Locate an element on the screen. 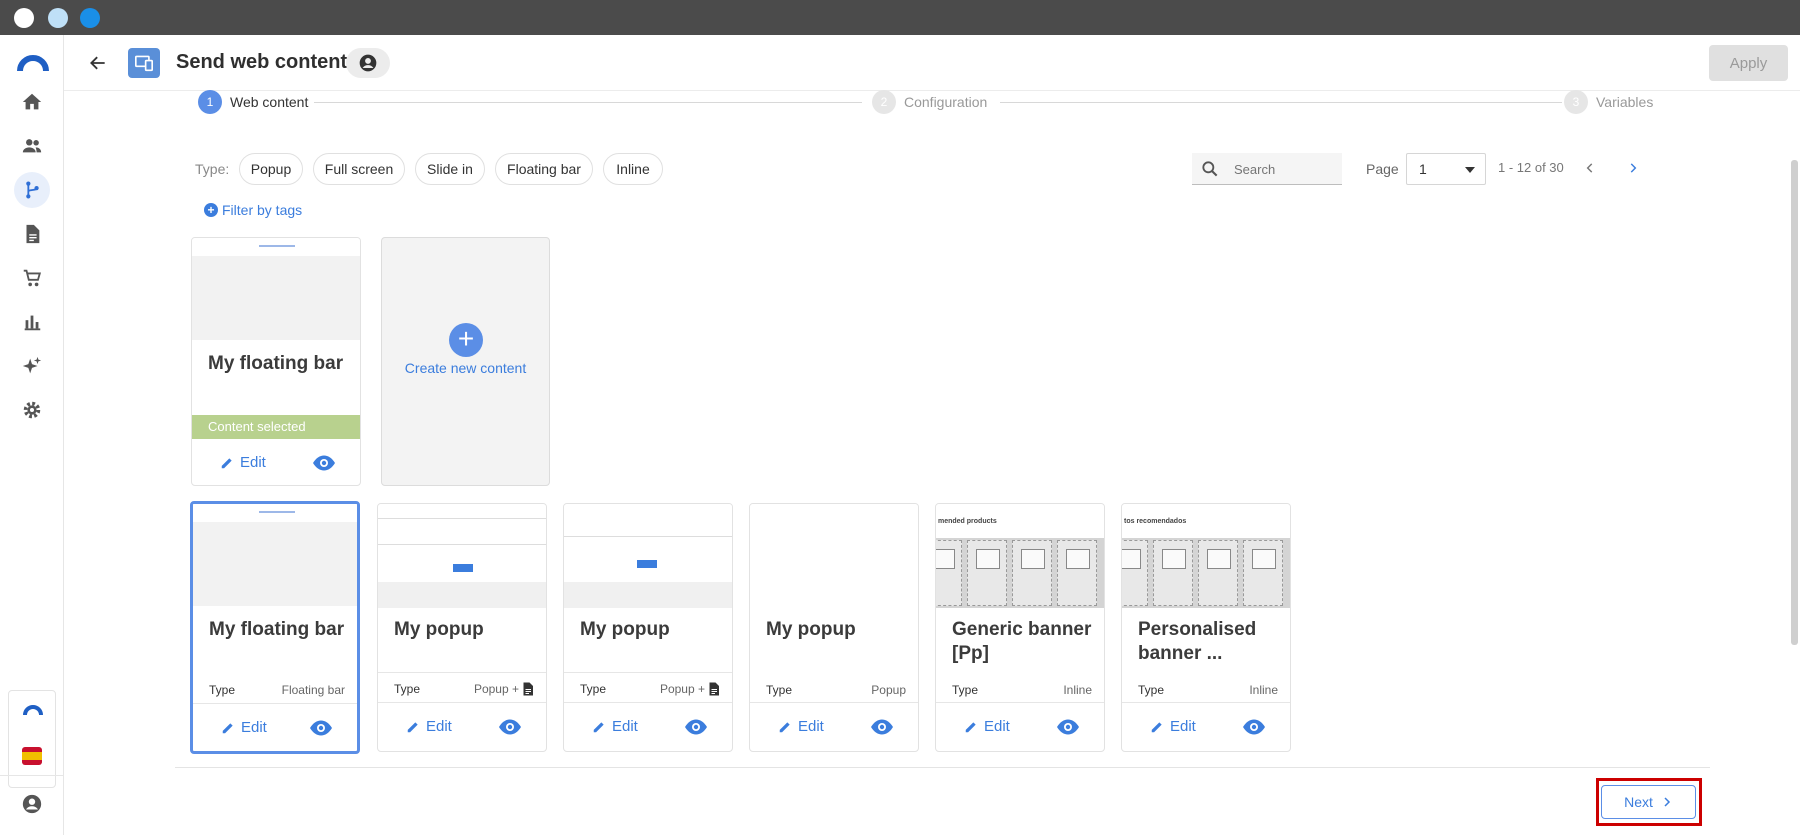 Image resolution: width=1800 pixels, height=835 pixels. page-select: 1 is located at coordinates (1446, 169).